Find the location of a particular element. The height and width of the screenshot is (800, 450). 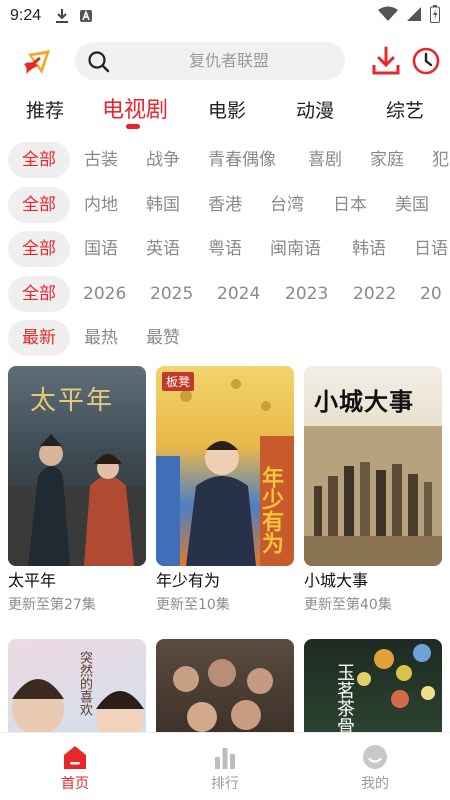

search-input: 复仇者联盟 is located at coordinates (229, 61).